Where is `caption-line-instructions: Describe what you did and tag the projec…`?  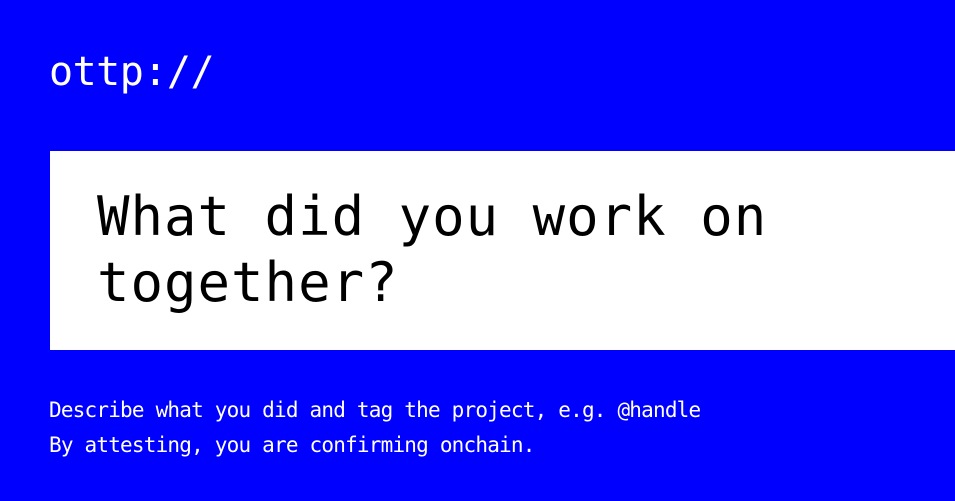
caption-line-instructions: Describe what you did and tag the projec… is located at coordinates (375, 410).